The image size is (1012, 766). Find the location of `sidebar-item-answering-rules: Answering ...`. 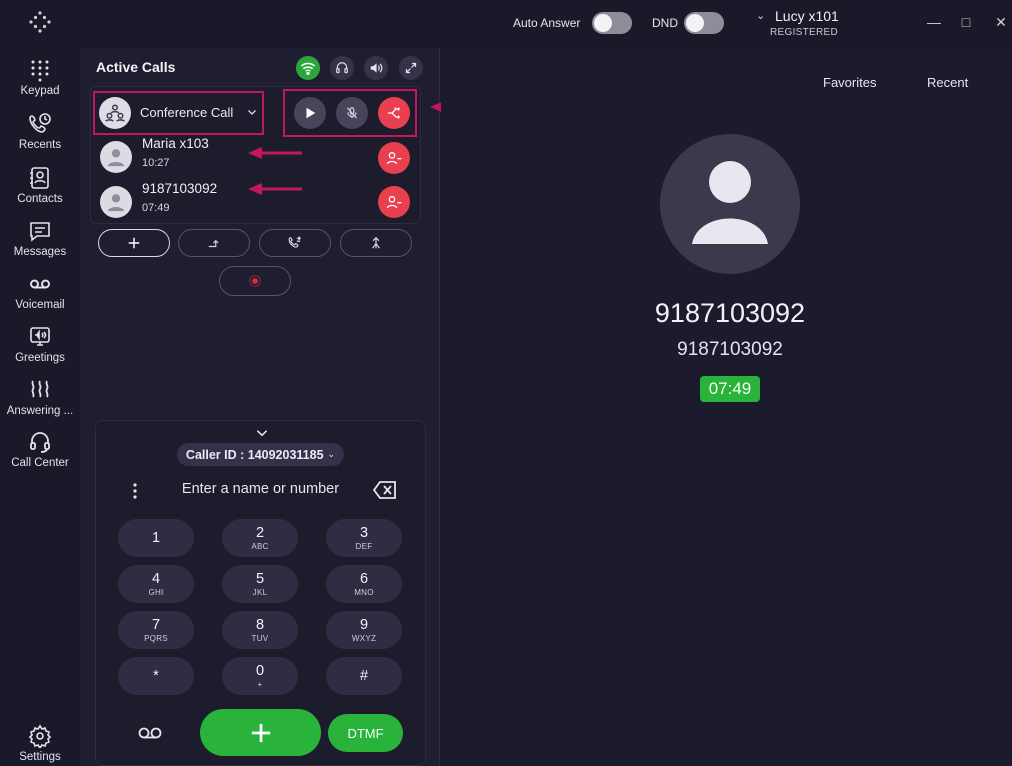

sidebar-item-answering-rules: Answering ... is located at coordinates (40, 397).